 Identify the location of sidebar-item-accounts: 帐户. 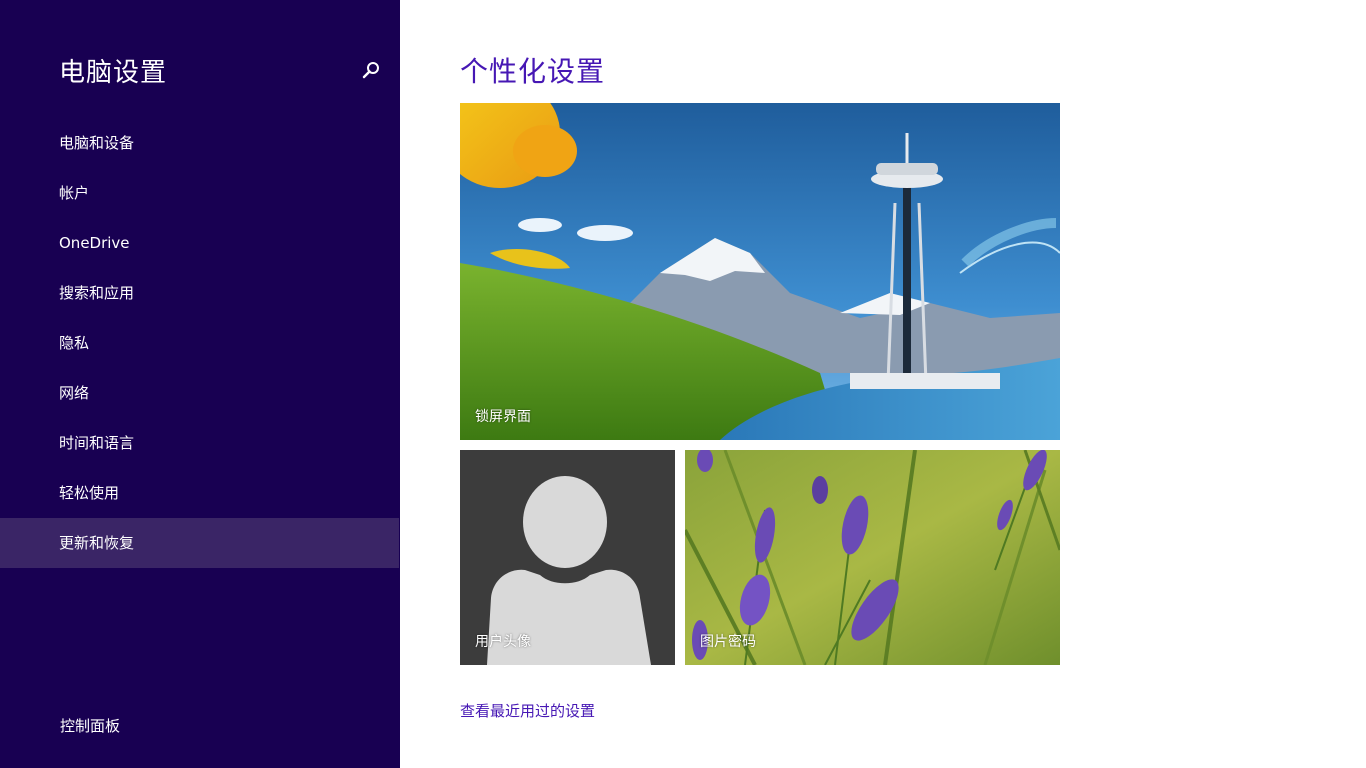
(199, 193).